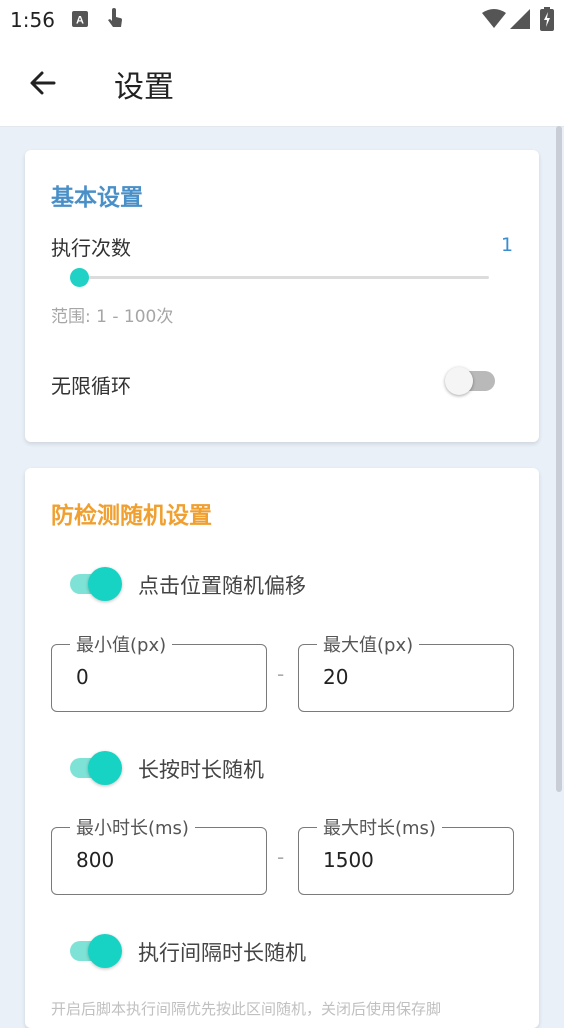  I want to click on basic-settings-title: 基本设置, so click(97, 198).